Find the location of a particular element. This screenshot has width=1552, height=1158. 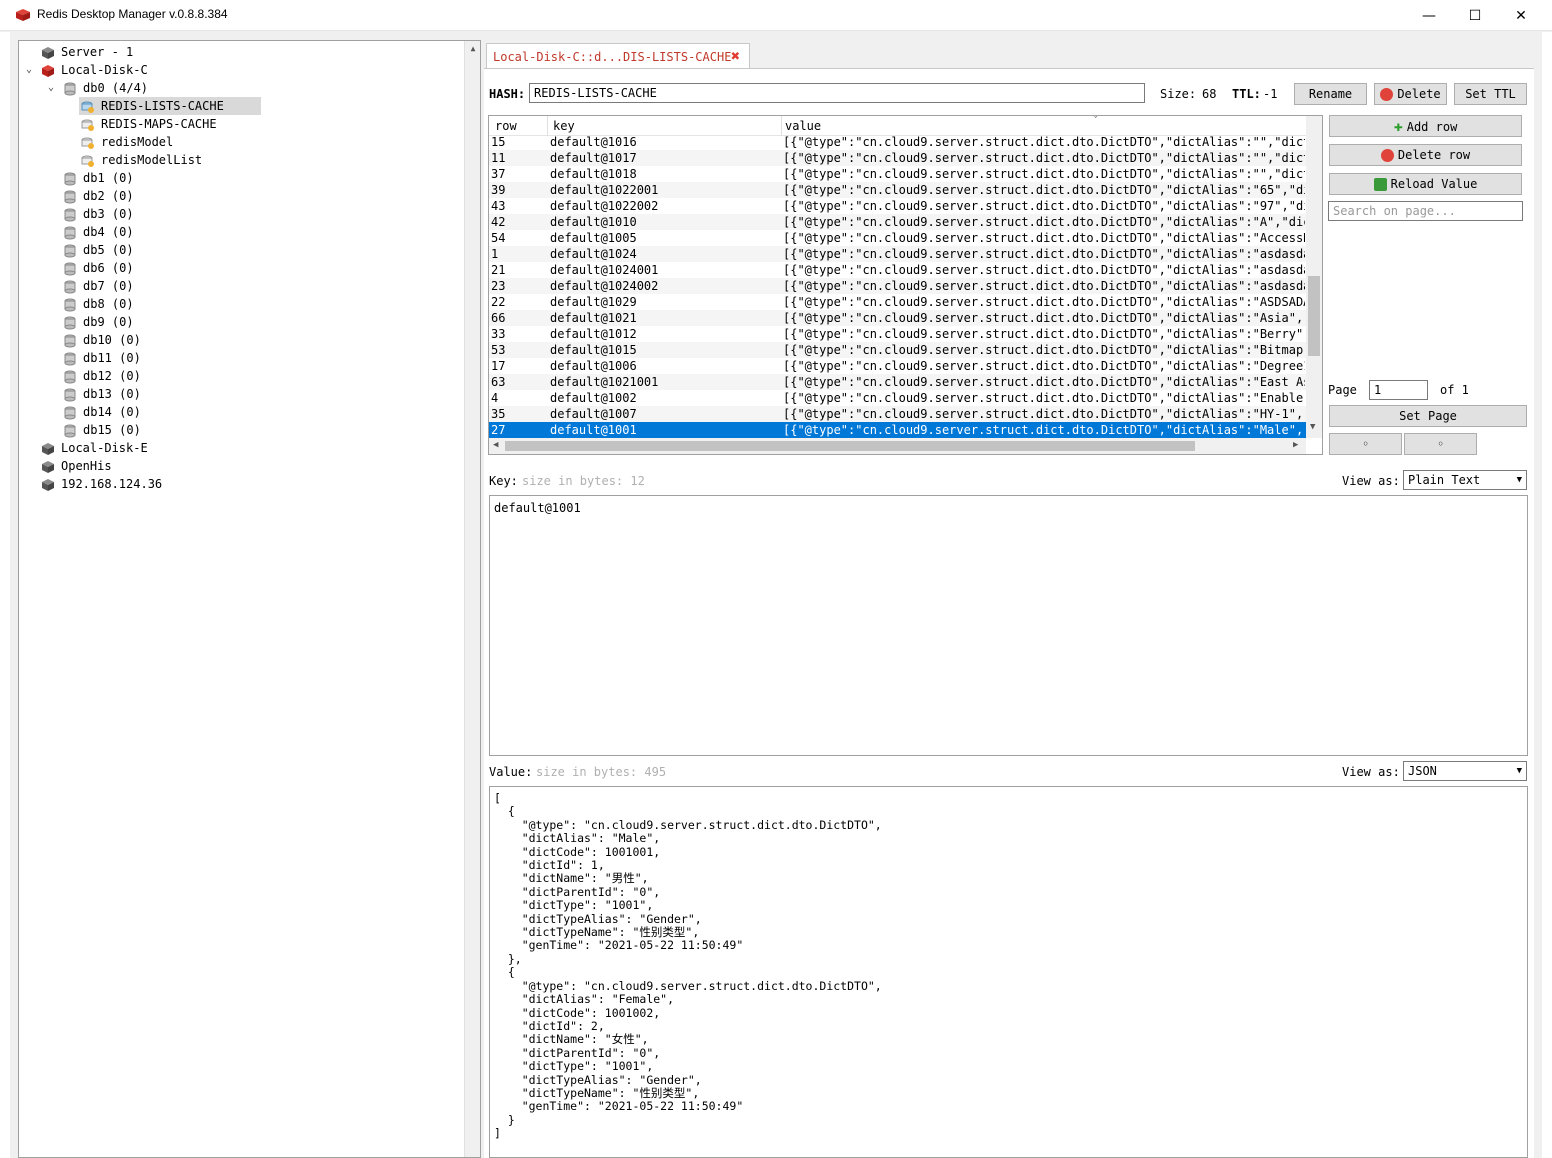

tree-node-db0-4-4: db0 (4/4) is located at coordinates (105, 88).